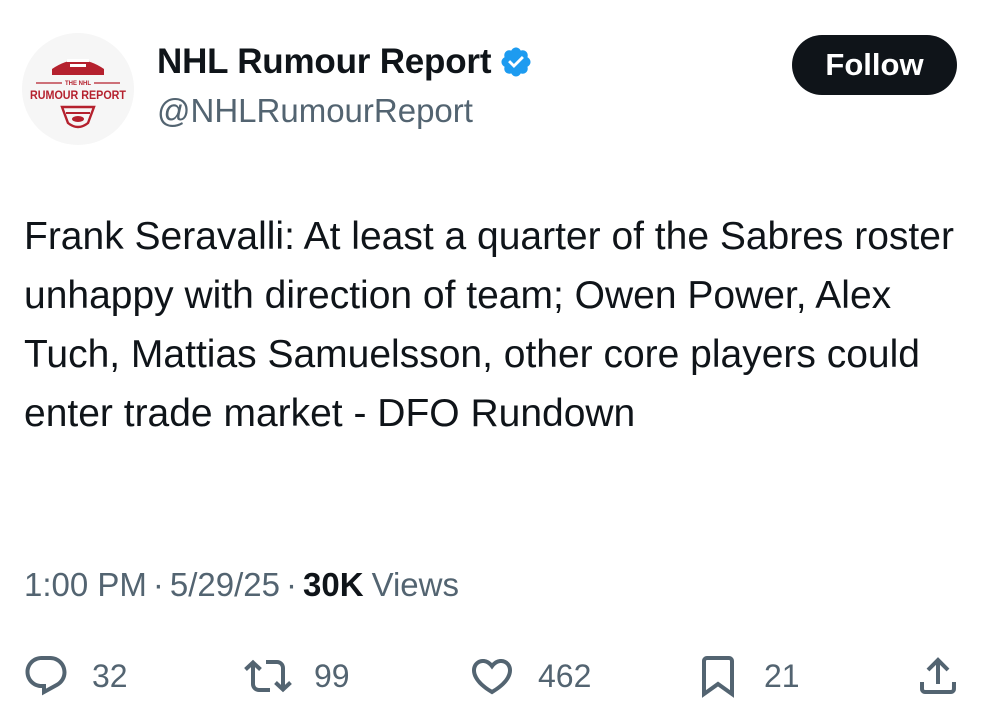  I want to click on tweet-meta: 1:00 PM · 5/29/25 · 30K Views, so click(241, 585).